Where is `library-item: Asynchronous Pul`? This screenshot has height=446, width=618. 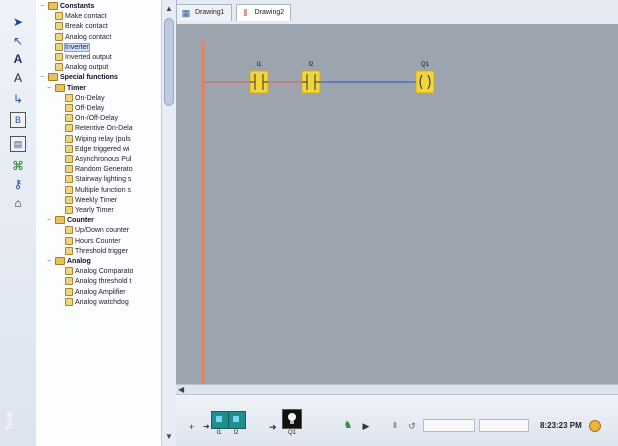 library-item: Asynchronous Pul is located at coordinates (94, 159).